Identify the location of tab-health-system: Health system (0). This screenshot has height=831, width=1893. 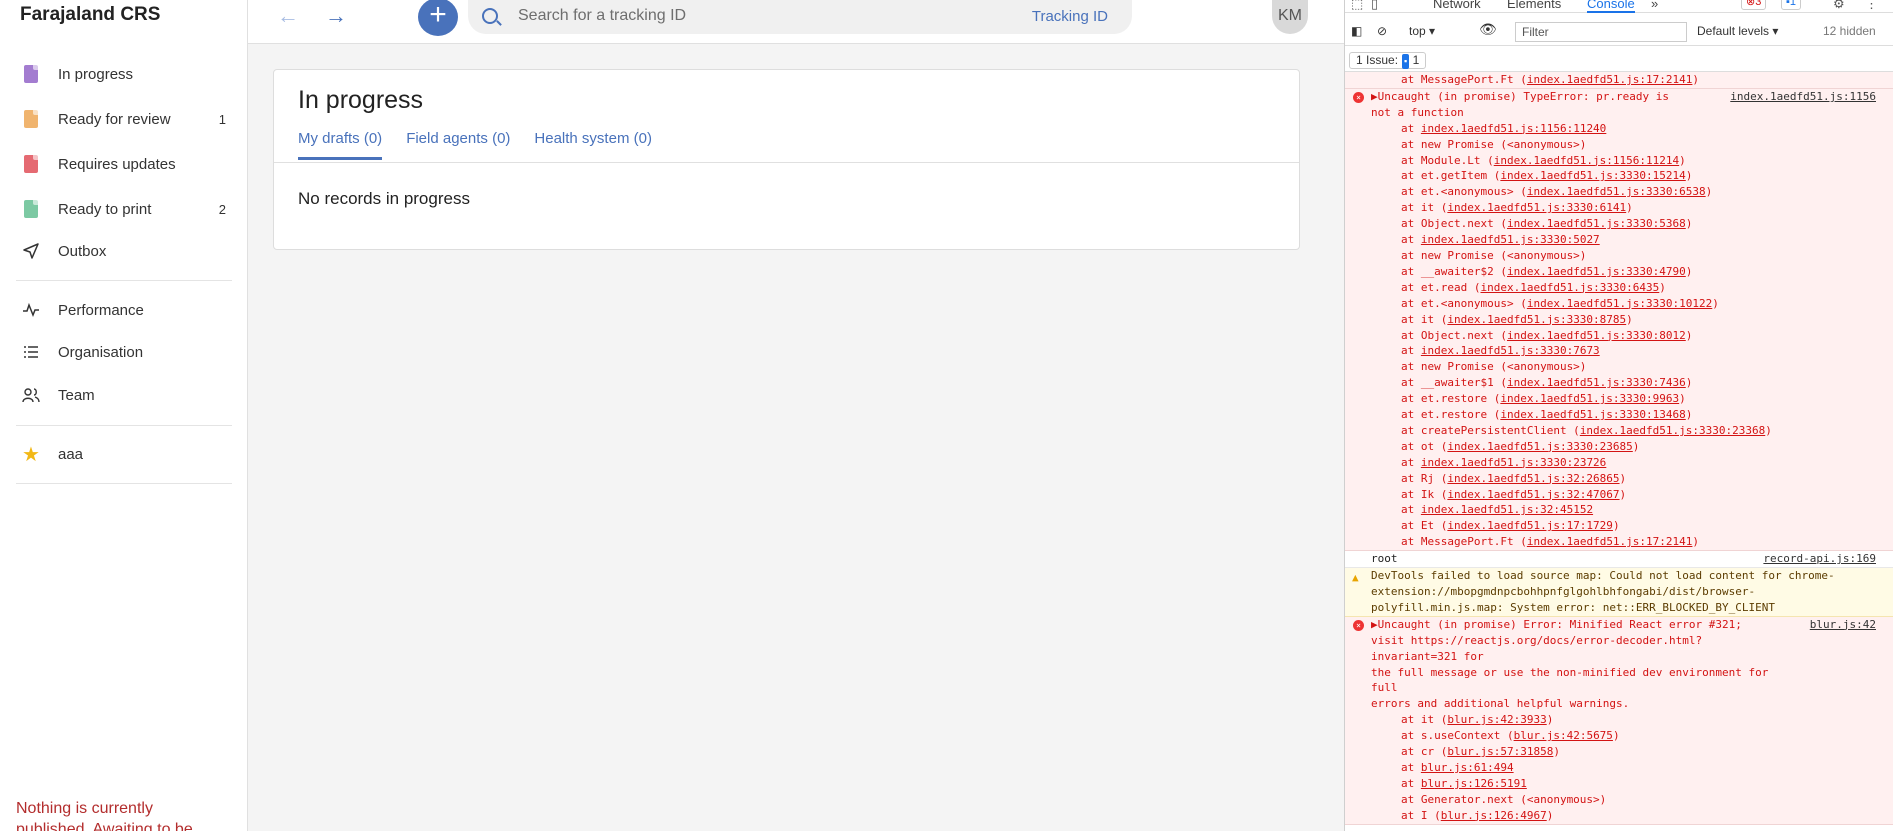
(593, 145).